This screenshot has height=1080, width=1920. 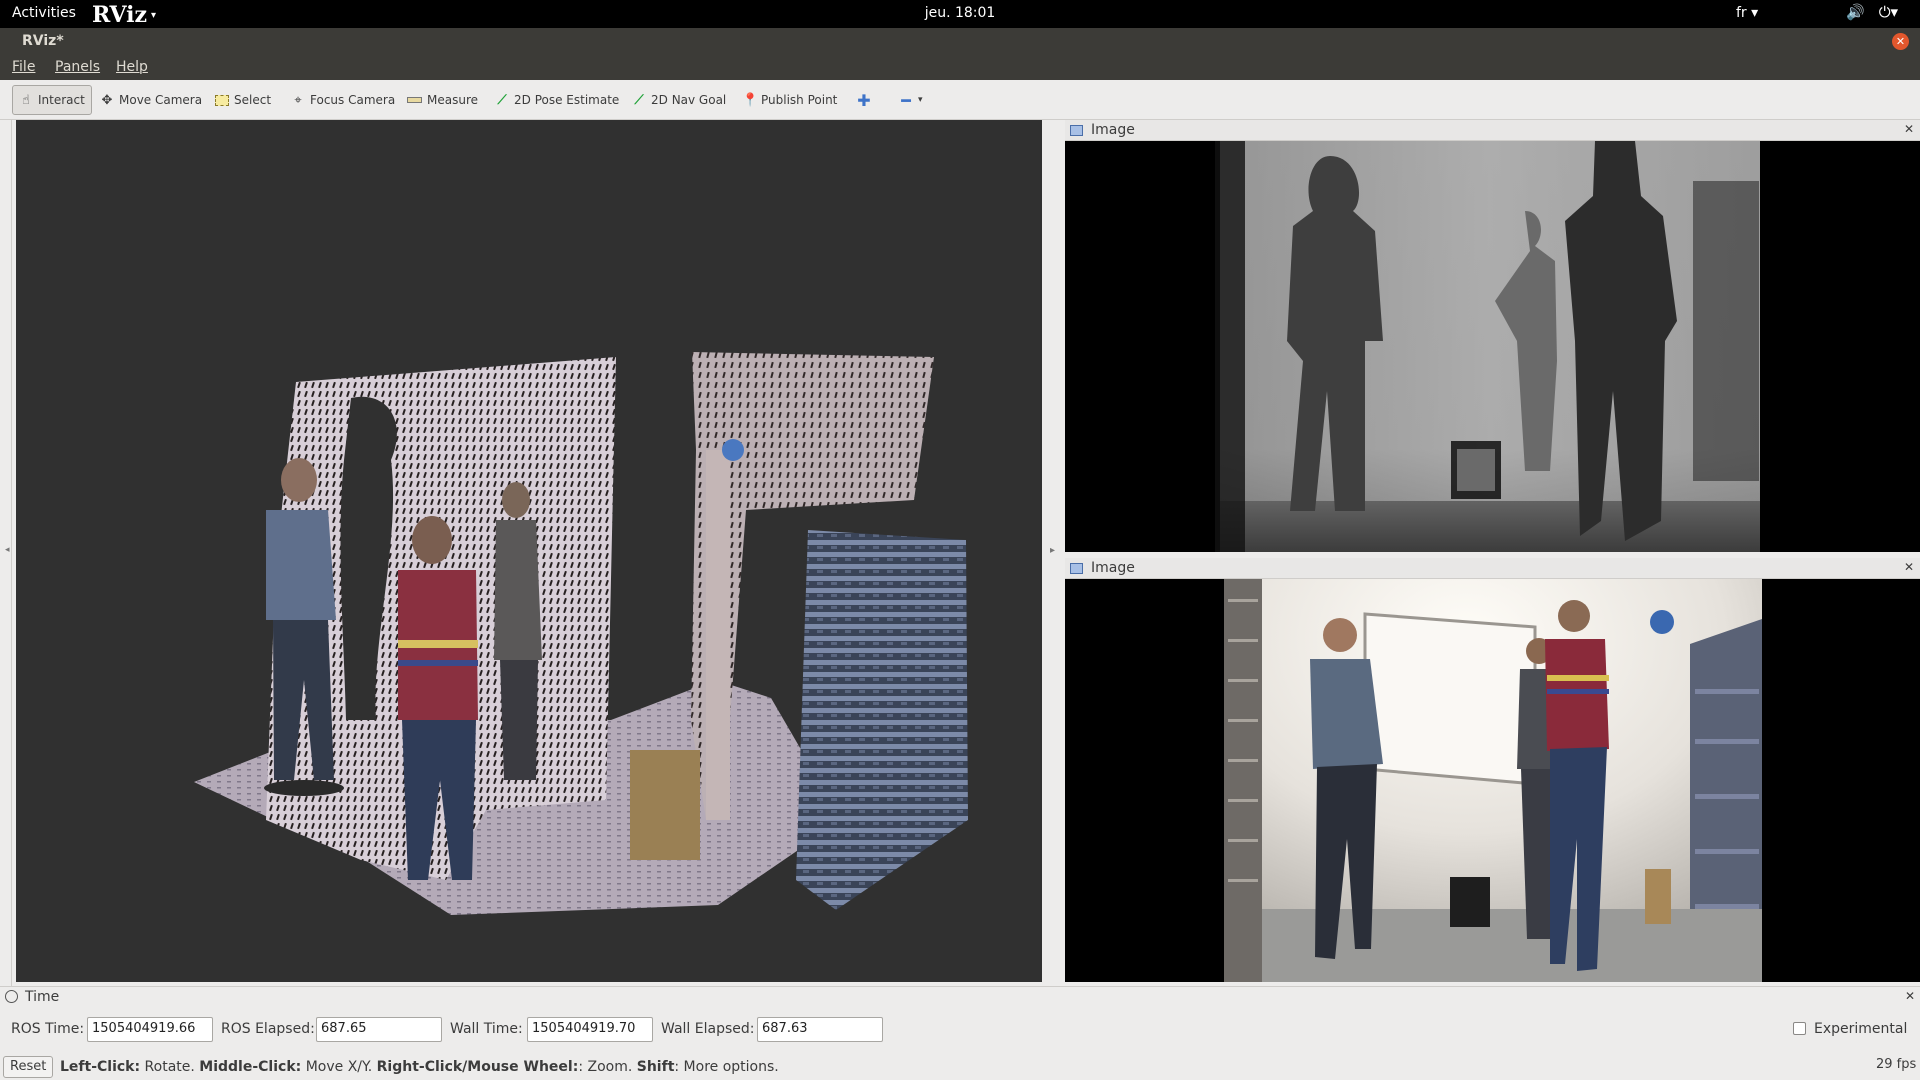 I want to click on hint-right-key: Right-Click/Mouse Wheel:, so click(x=477, y=1067).